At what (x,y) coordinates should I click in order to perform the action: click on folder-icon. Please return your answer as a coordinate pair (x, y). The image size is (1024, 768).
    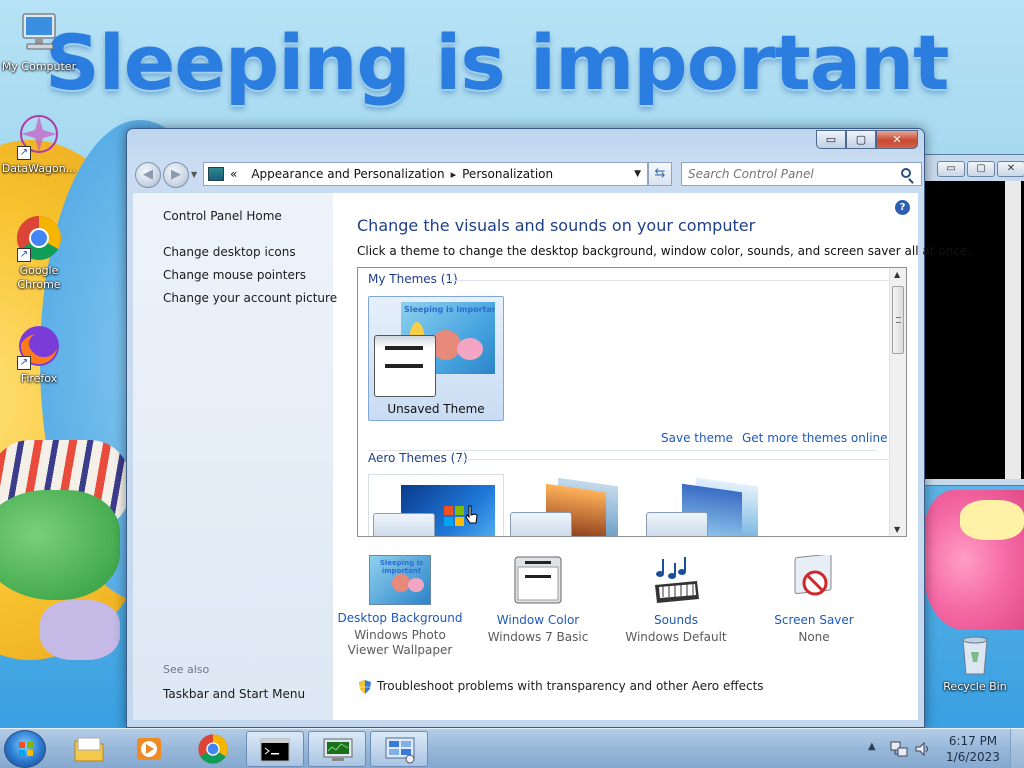
    Looking at the image, I should click on (89, 749).